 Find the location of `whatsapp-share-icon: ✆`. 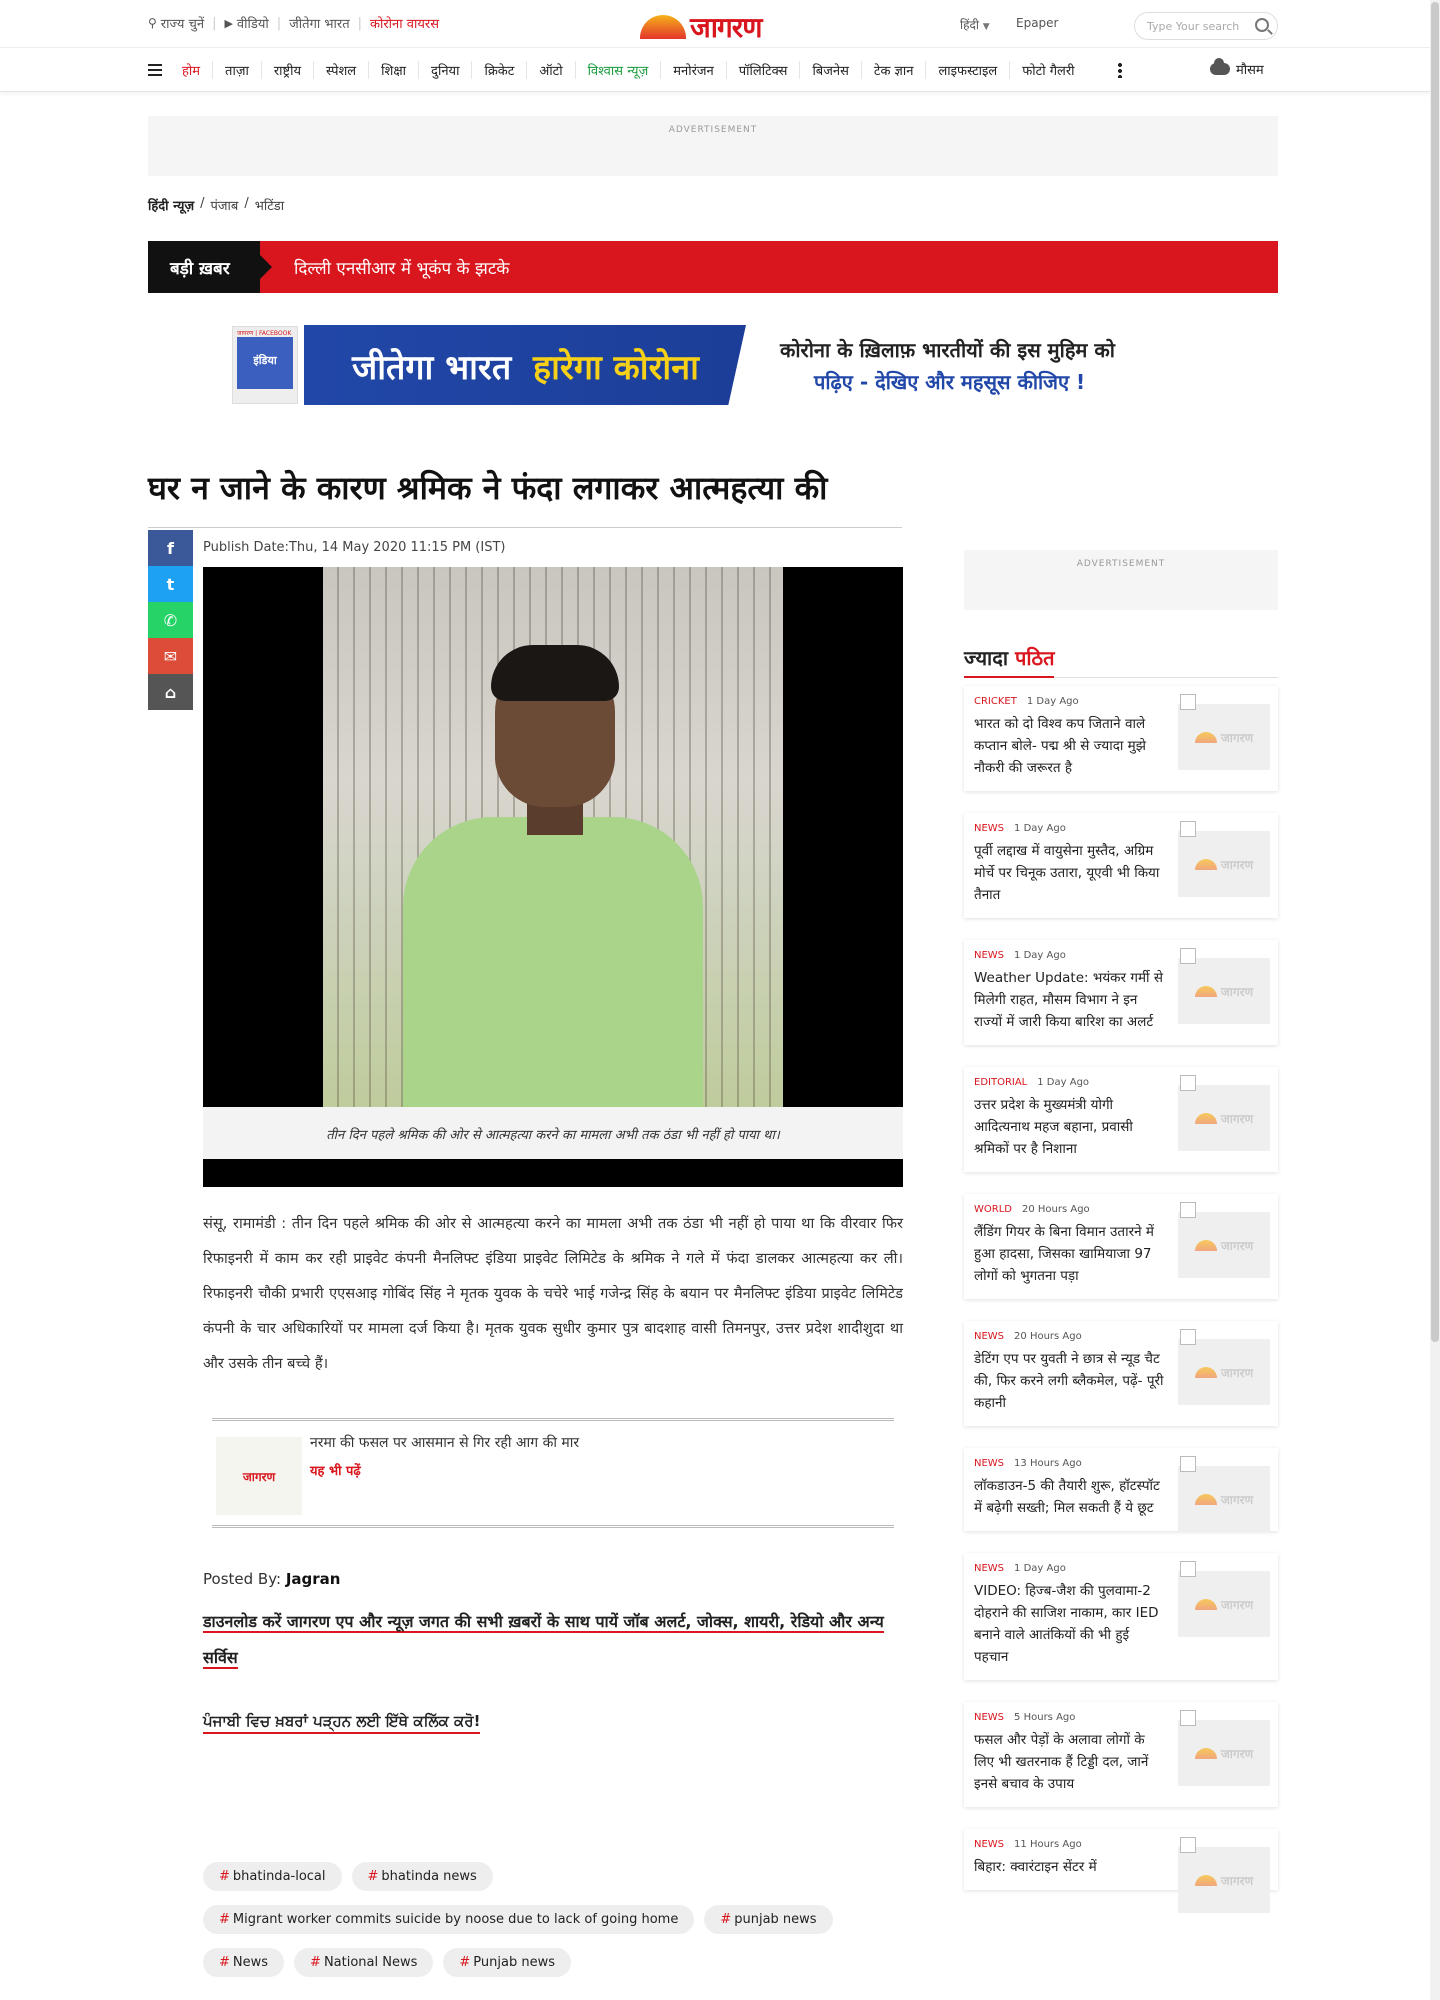

whatsapp-share-icon: ✆ is located at coordinates (170, 620).